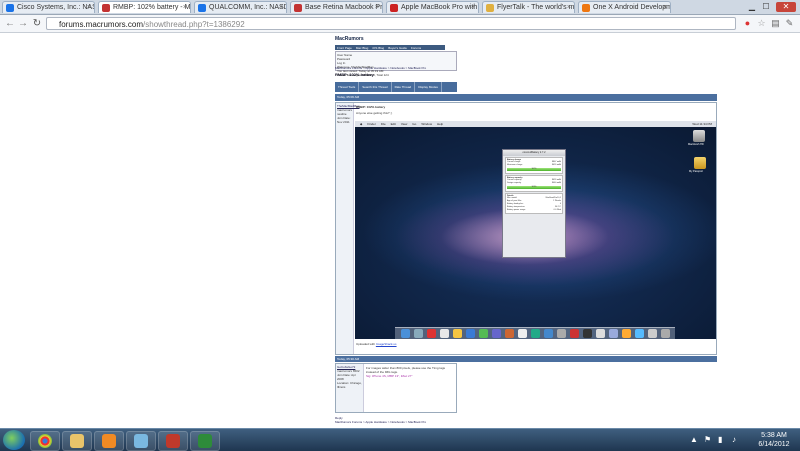  I want to click on tab-4: Apple MacBook Pro with Re×, so click(432, 7).